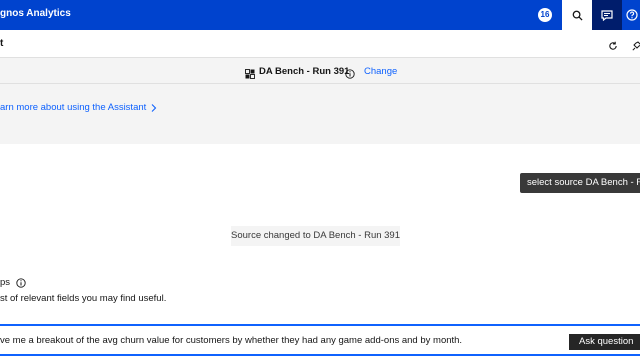 Image resolution: width=640 pixels, height=360 pixels. I want to click on help-button, so click(631, 15).